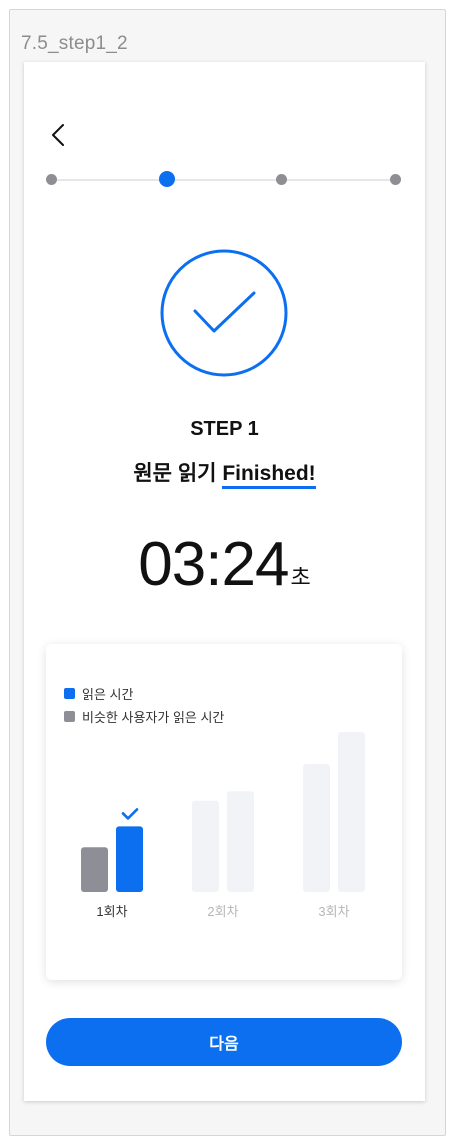 The image size is (456, 1144). Describe the element at coordinates (269, 475) in the screenshot. I see `status-finished: Finished!` at that location.